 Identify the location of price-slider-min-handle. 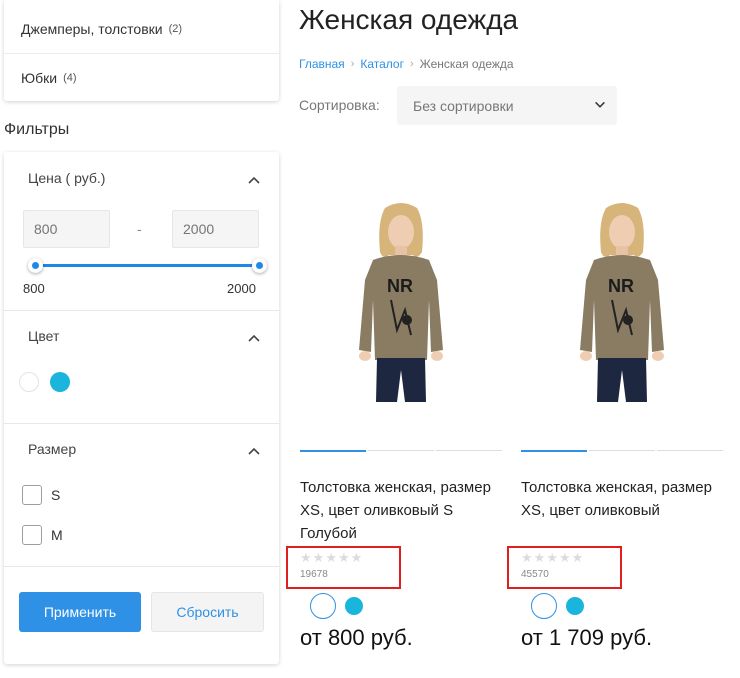
(35, 265).